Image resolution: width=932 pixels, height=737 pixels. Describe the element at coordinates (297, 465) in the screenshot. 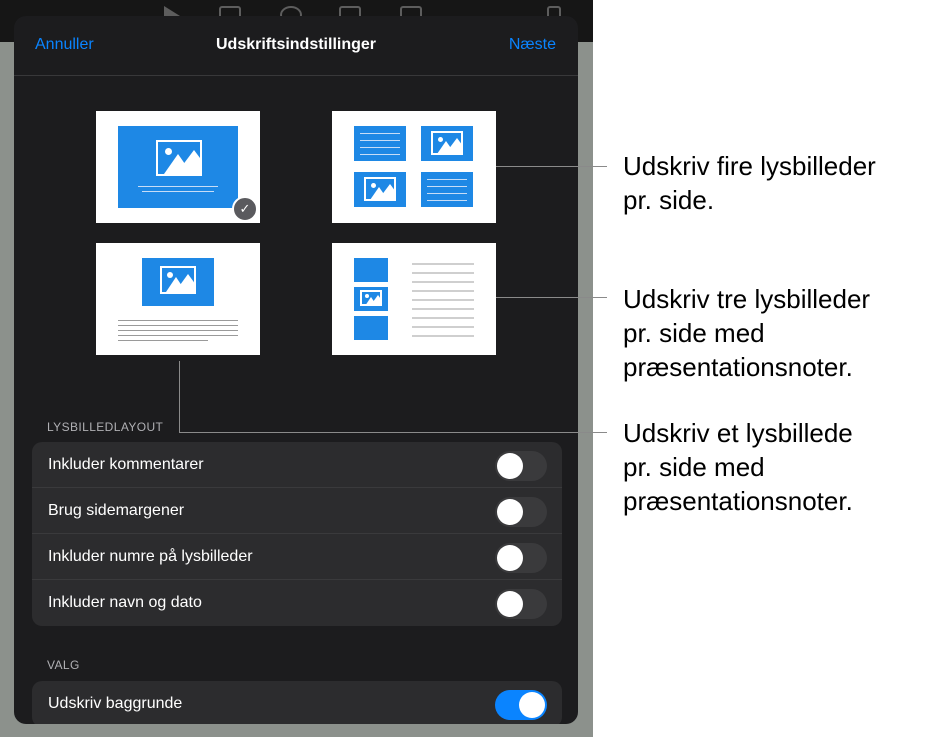

I see `option-row-comments: Inkluder kommentarer` at that location.